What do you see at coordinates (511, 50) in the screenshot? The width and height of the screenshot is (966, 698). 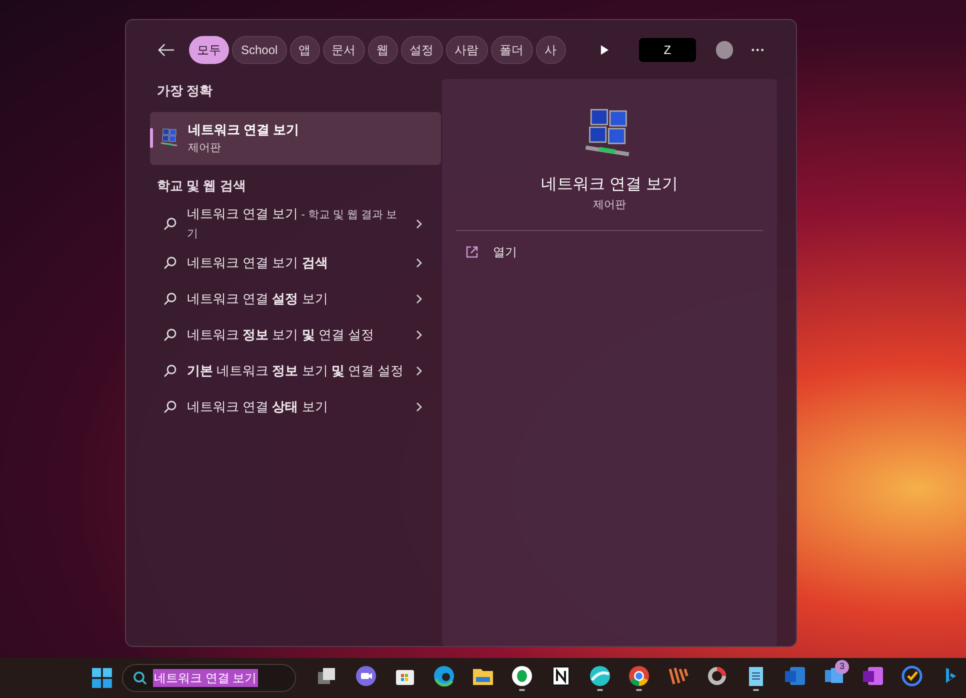 I see `filter-tab: 폴더` at bounding box center [511, 50].